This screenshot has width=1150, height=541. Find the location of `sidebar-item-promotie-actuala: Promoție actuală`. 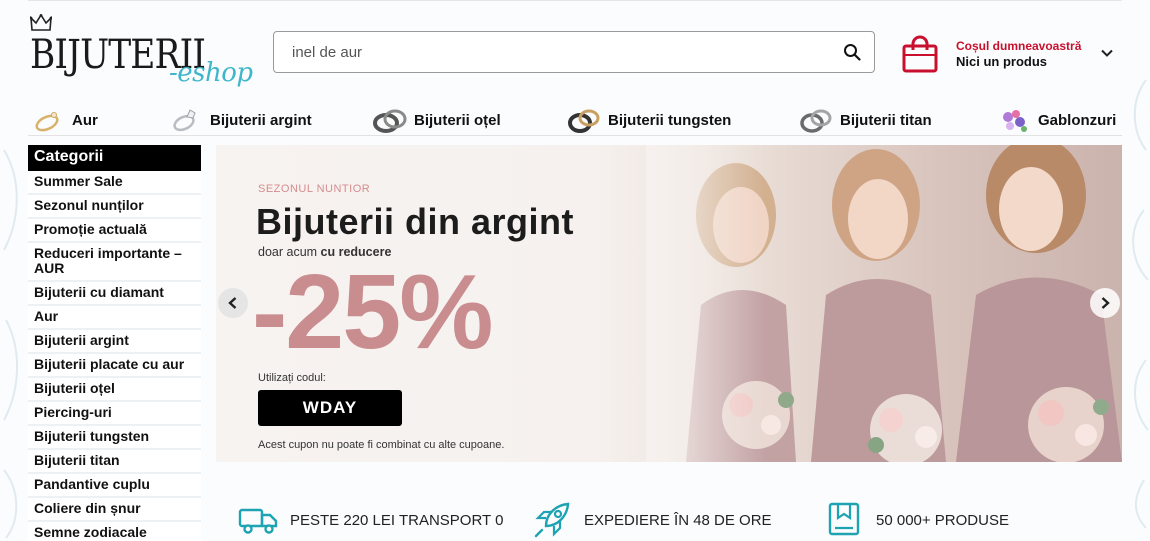

sidebar-item-promotie-actuala: Promoție actuală is located at coordinates (114, 231).